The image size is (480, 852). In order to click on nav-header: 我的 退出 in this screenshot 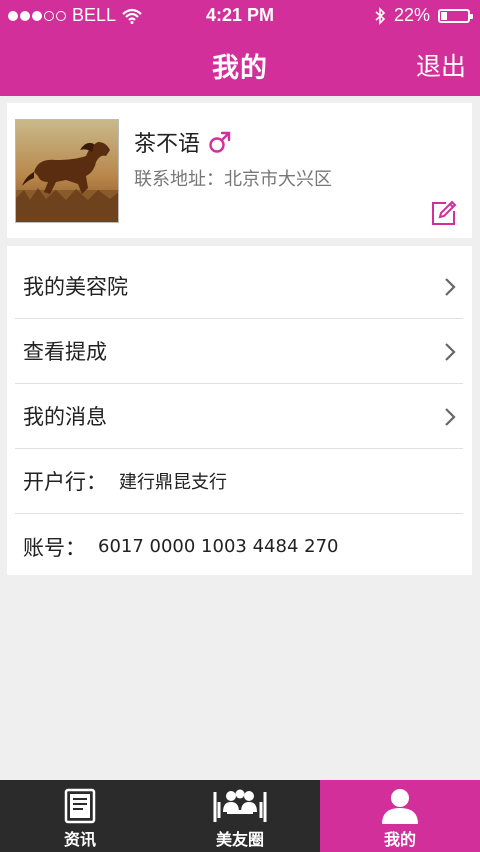, I will do `click(240, 64)`.